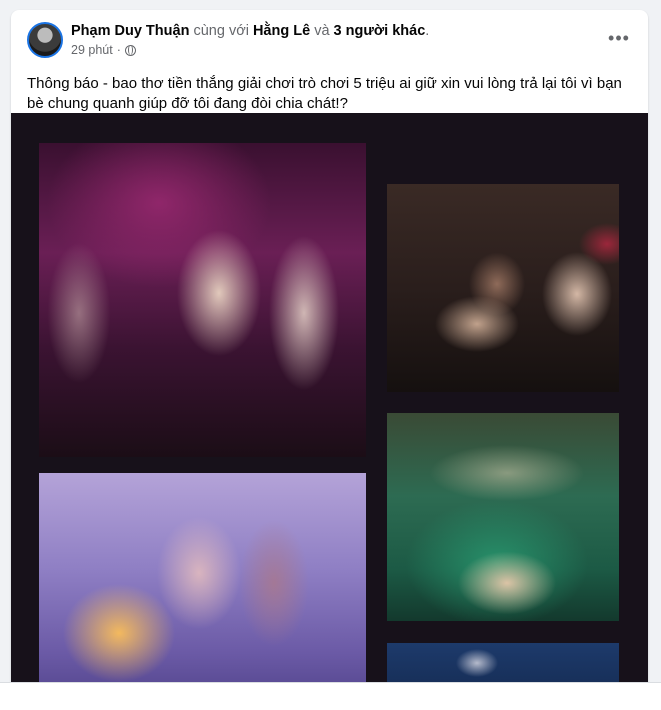 This screenshot has height=710, width=661. I want to click on post-timestamp: 29 phút, so click(92, 50).